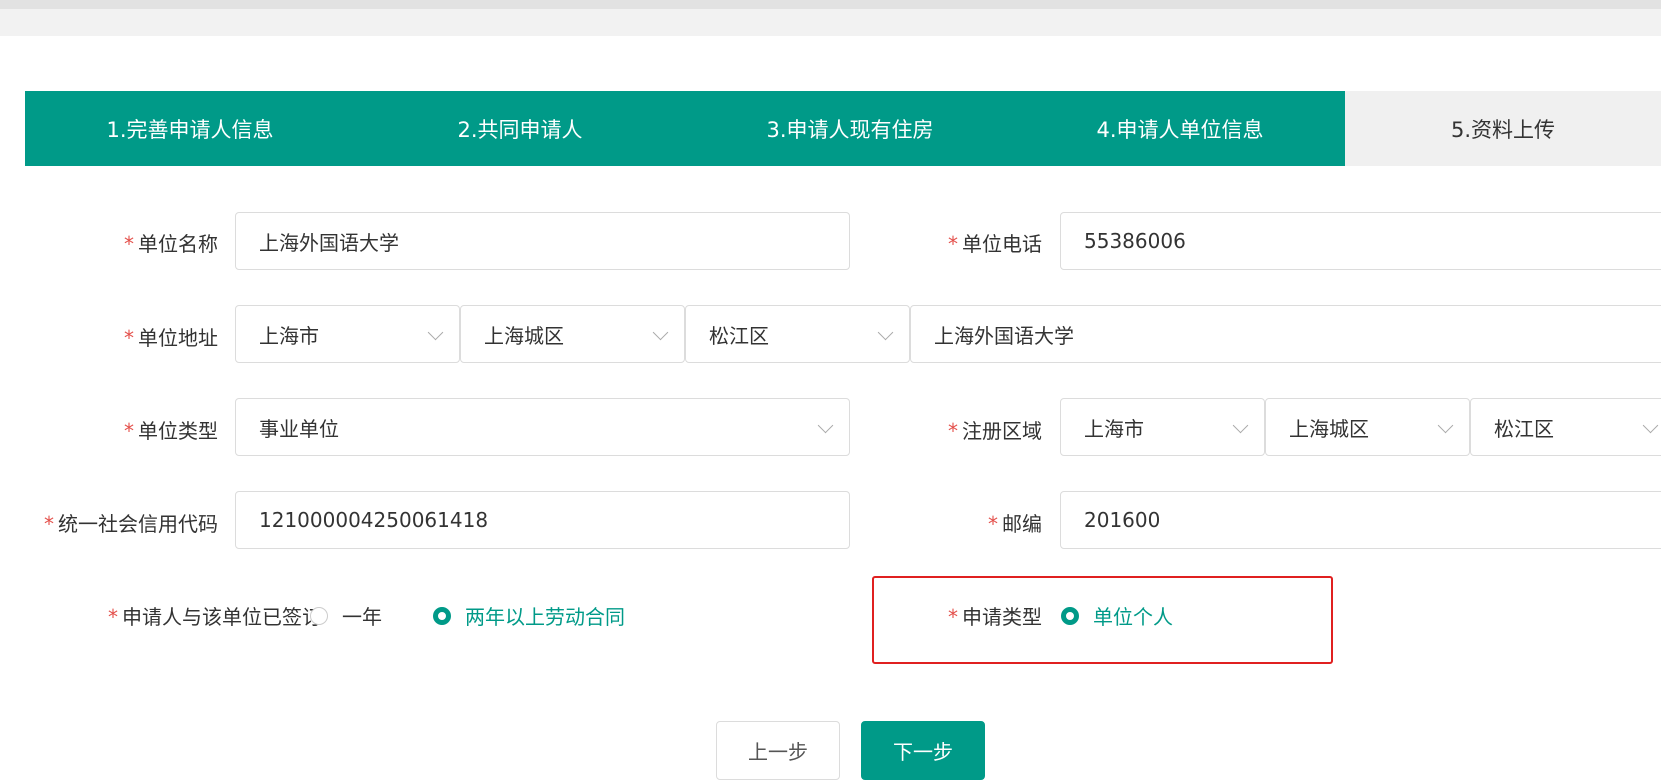 The image size is (1661, 782). What do you see at coordinates (362, 617) in the screenshot?
I see `contract-option-one-year-label: 一年` at bounding box center [362, 617].